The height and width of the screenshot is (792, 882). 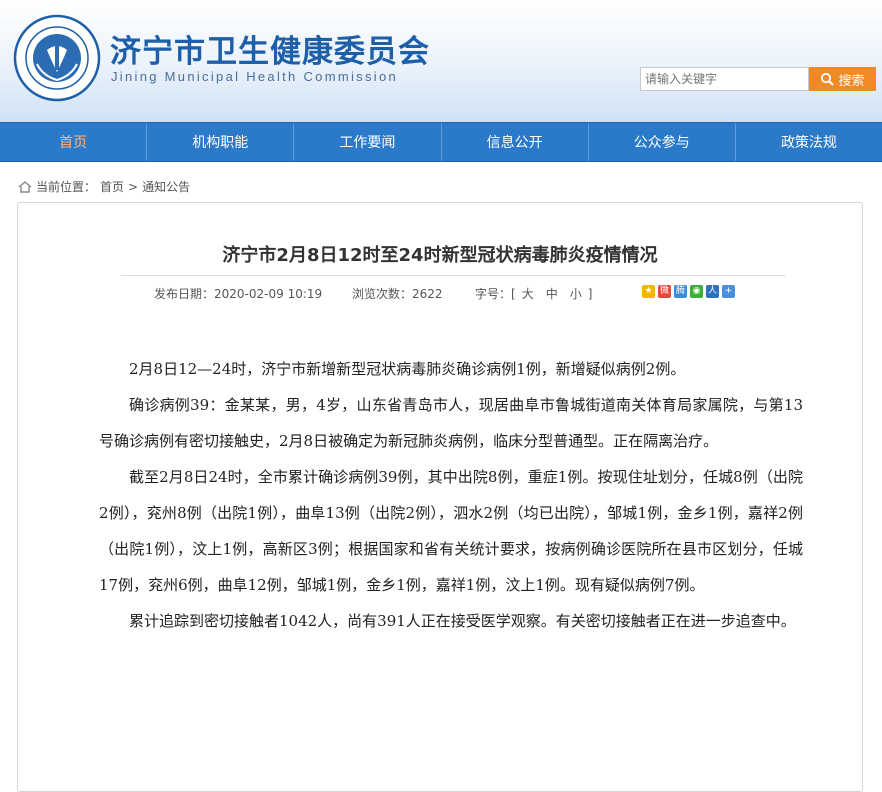 I want to click on site-title: 济宁市卫生健康委员会, so click(x=270, y=52).